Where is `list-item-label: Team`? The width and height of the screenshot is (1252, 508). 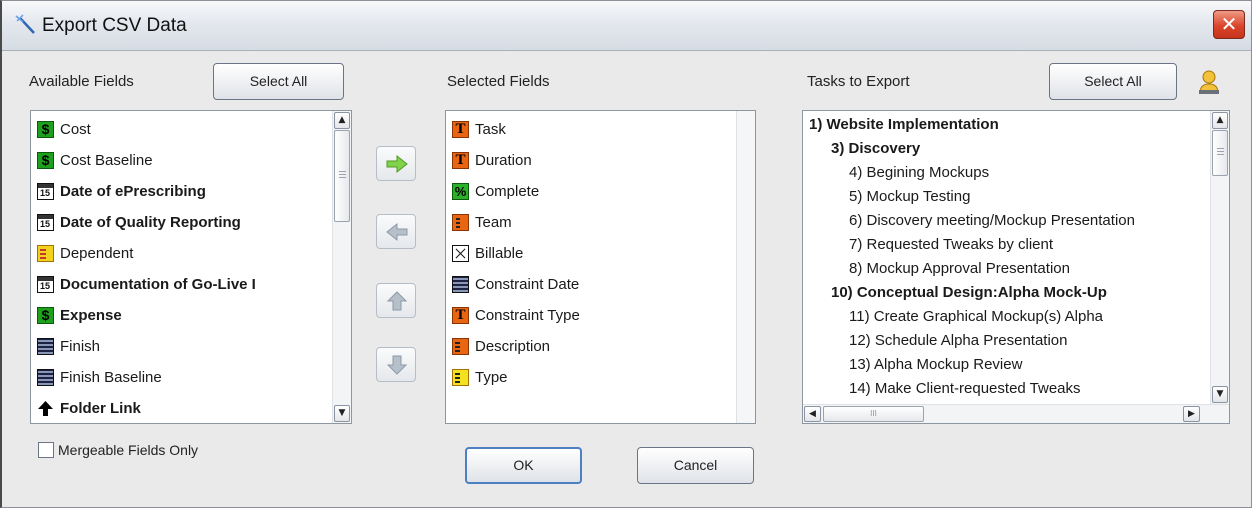
list-item-label: Team is located at coordinates (493, 222).